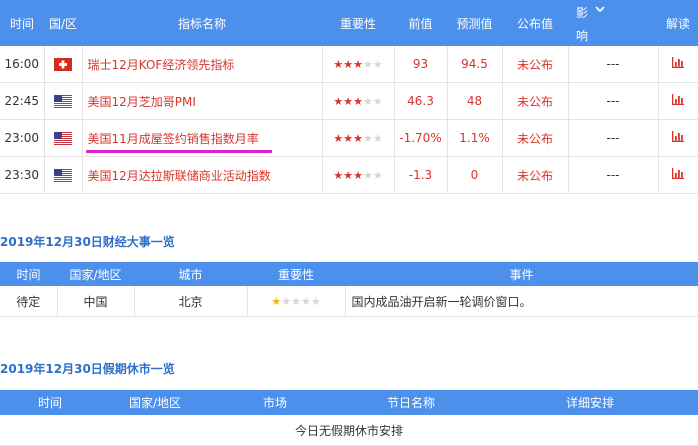  I want to click on events-header-row: 时间 国家/地区 城市 重要性 事件, so click(349, 274).